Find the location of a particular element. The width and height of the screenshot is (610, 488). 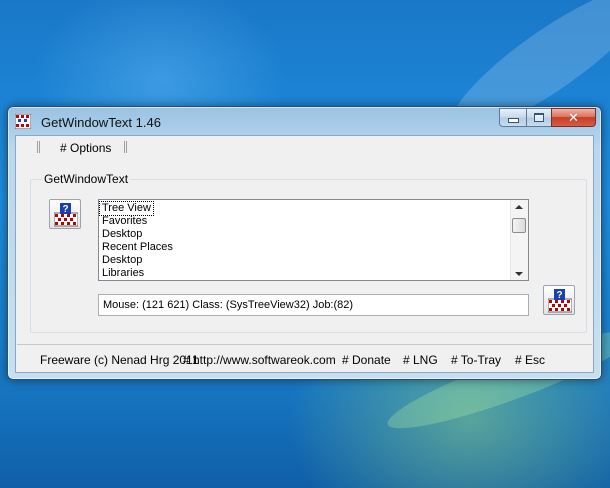

maximize-button is located at coordinates (538, 117).